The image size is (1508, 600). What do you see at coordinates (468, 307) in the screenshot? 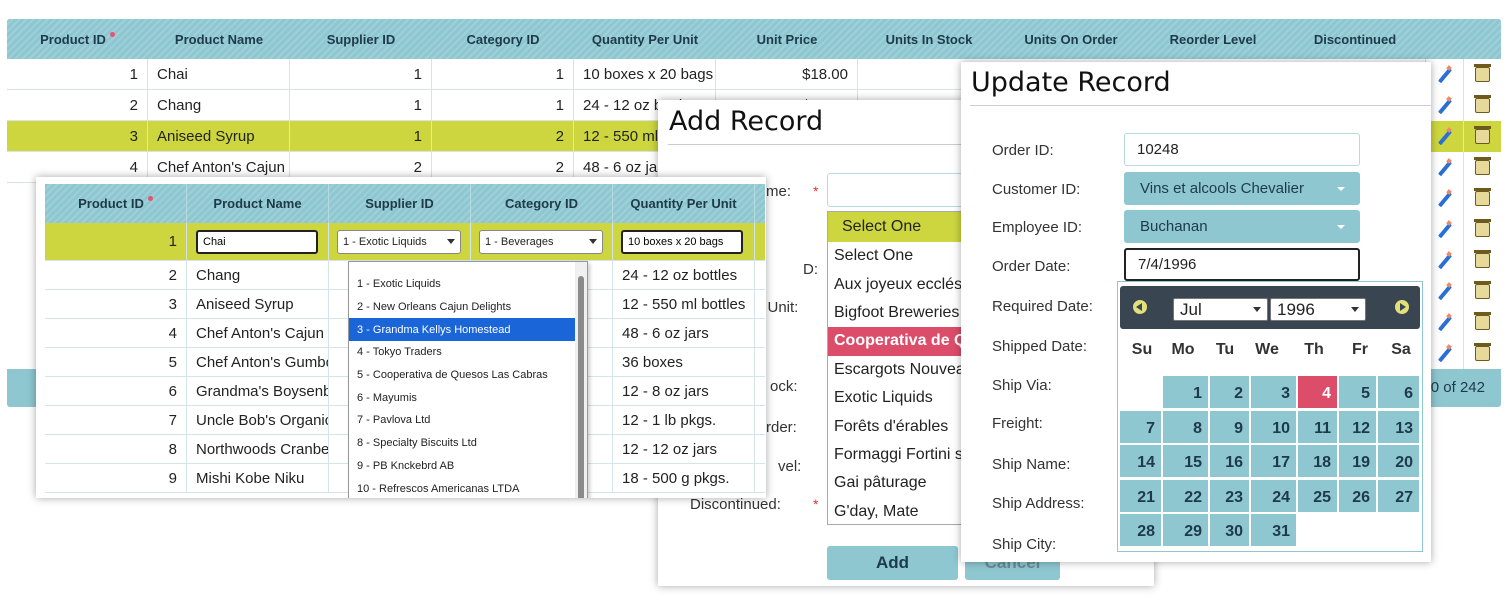
I see `dropdown-option: 2 - New Orleans Cajun Delights` at bounding box center [468, 307].